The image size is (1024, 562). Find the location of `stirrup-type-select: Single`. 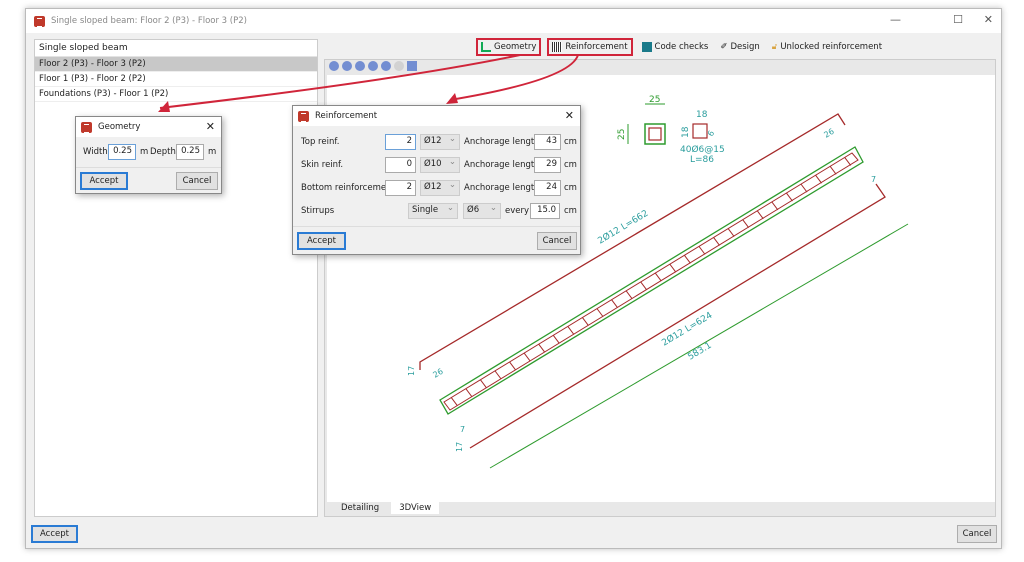

stirrup-type-select: Single is located at coordinates (433, 211).